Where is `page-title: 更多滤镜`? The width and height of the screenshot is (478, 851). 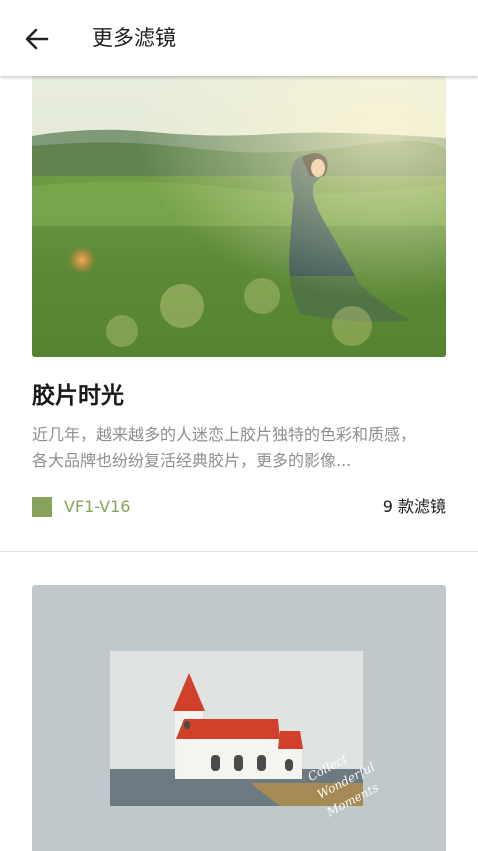 page-title: 更多滤镜 is located at coordinates (134, 38).